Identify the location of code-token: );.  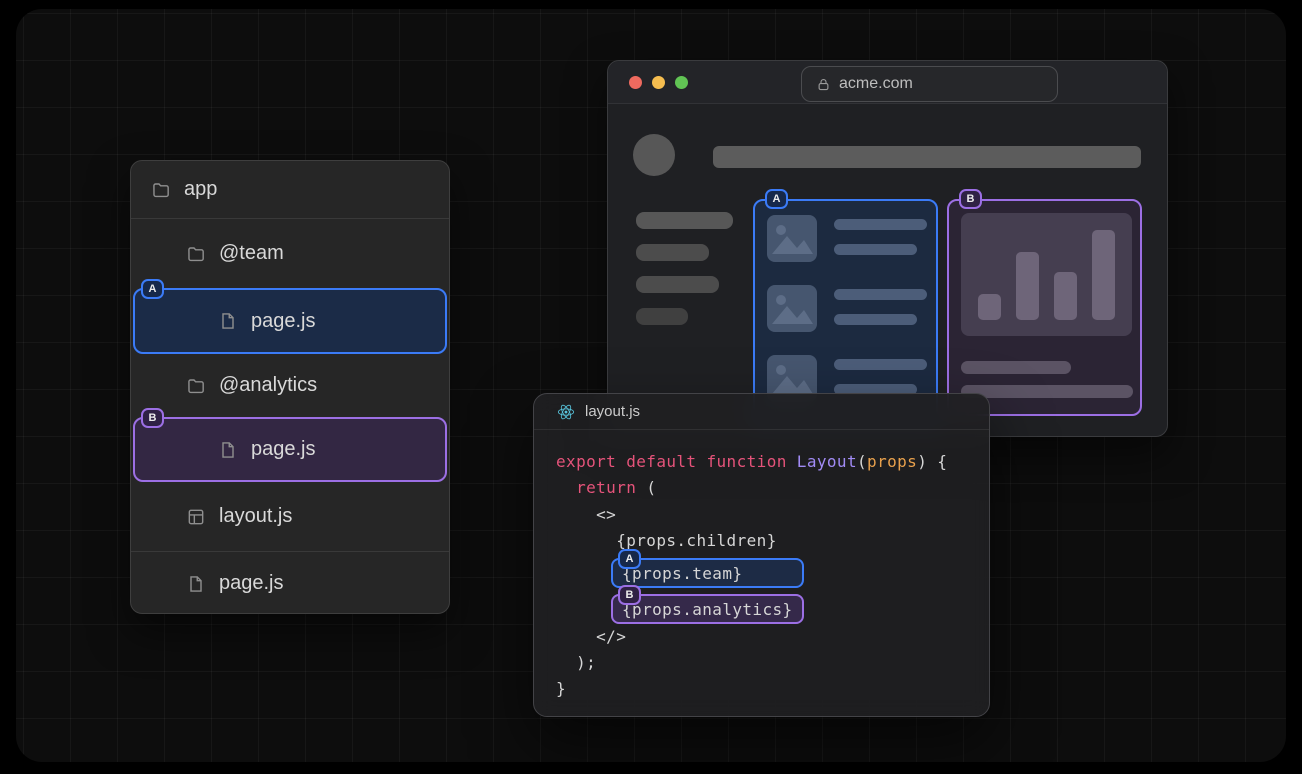
(576, 662).